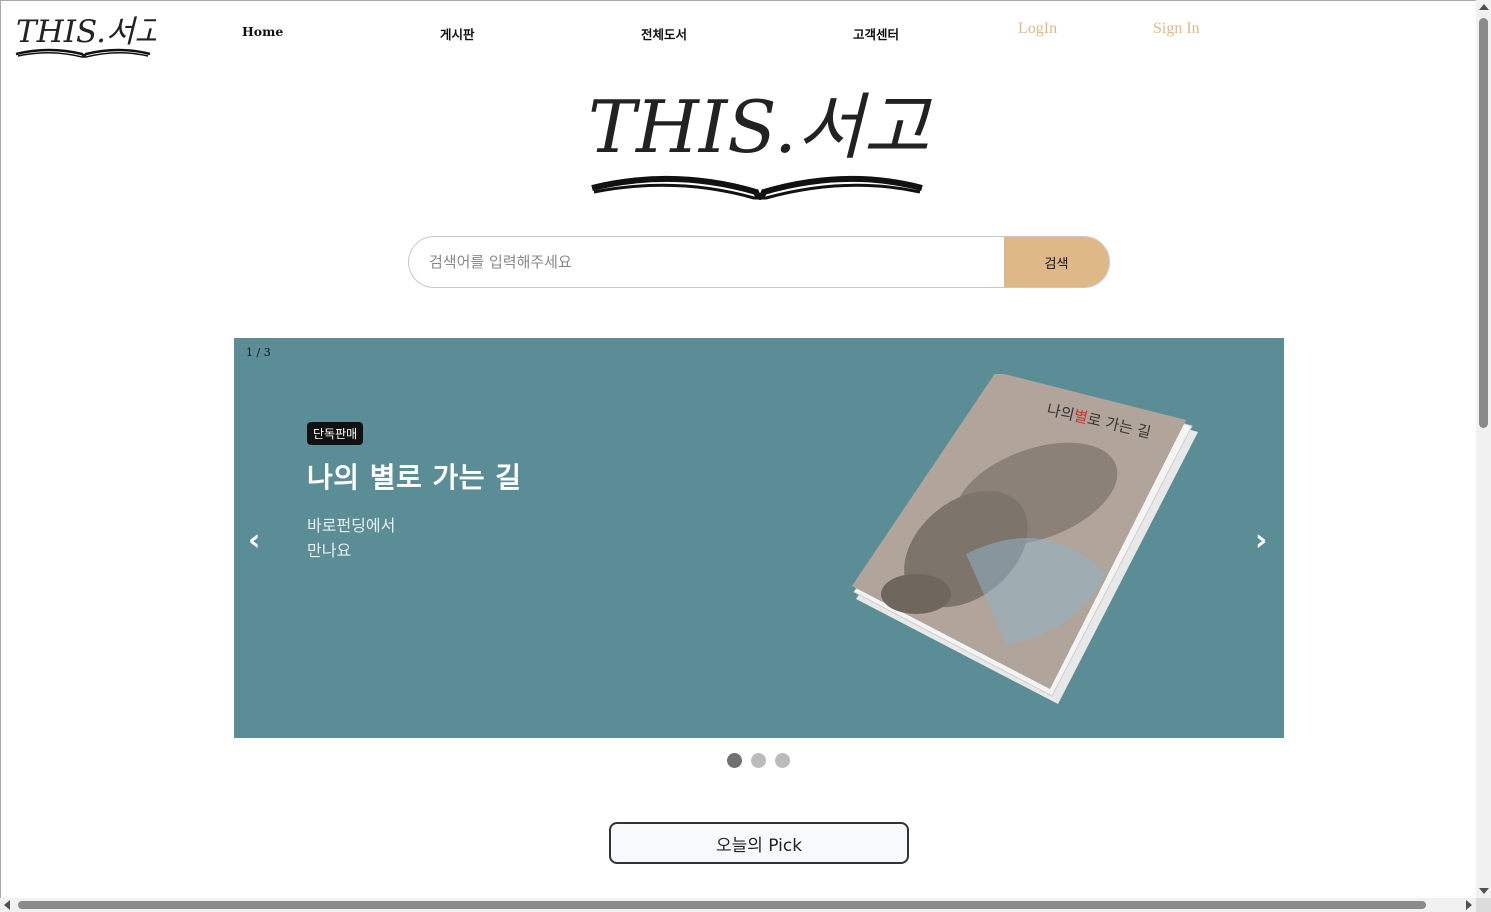  I want to click on slide-counter: 1 / 3, so click(258, 352).